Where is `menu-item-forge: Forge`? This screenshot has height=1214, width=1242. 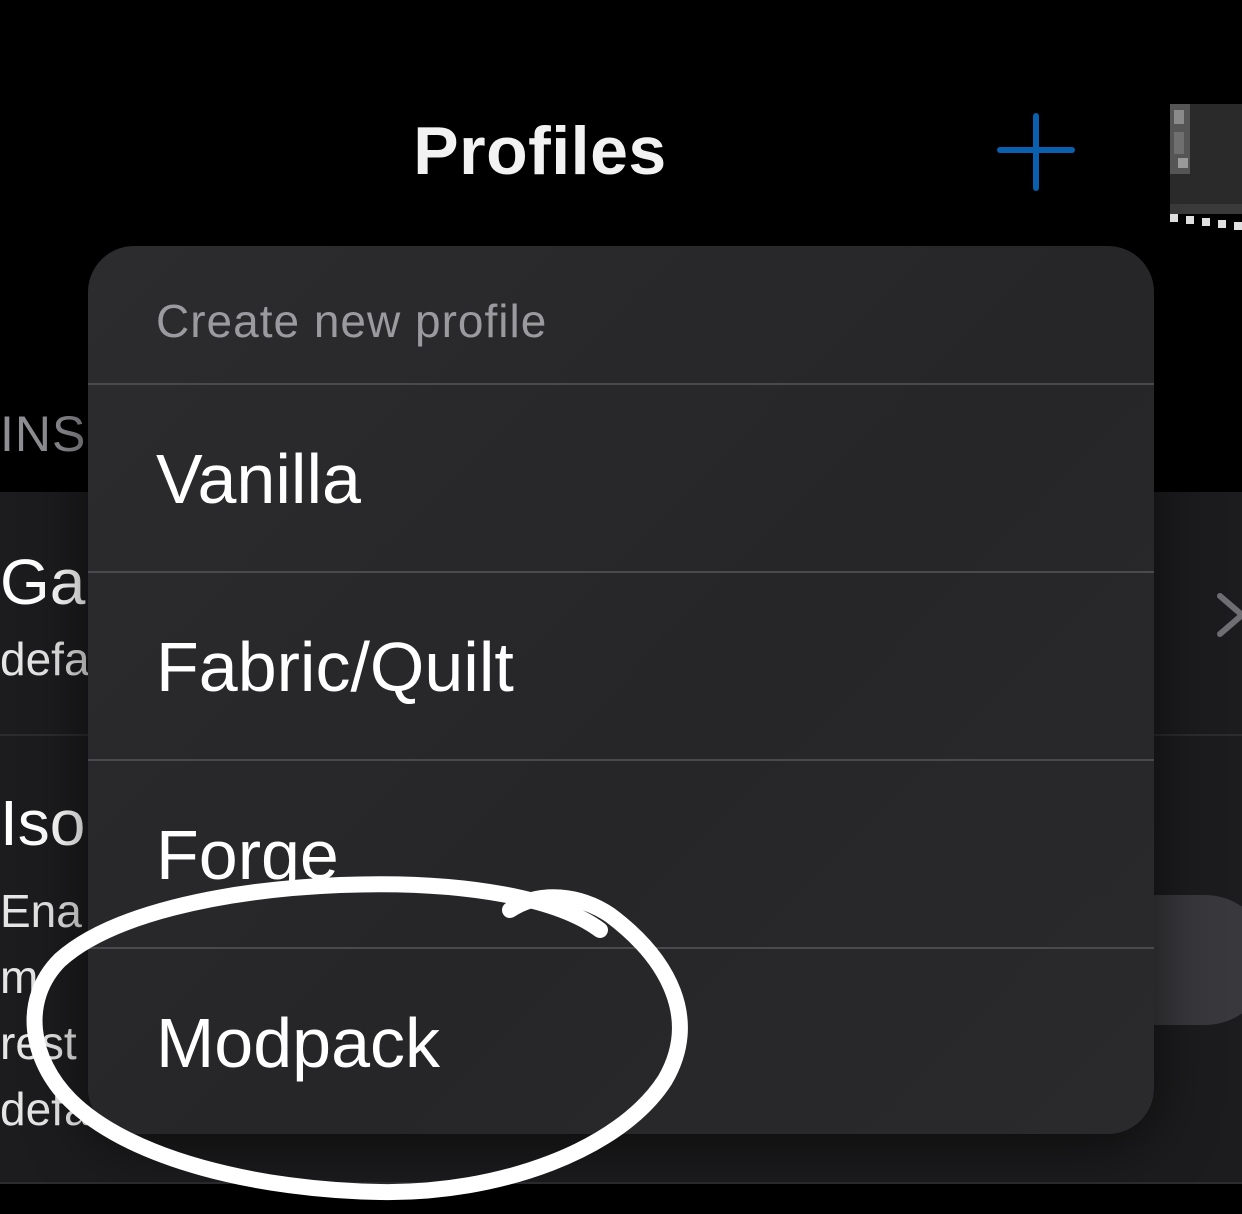 menu-item-forge: Forge is located at coordinates (621, 854).